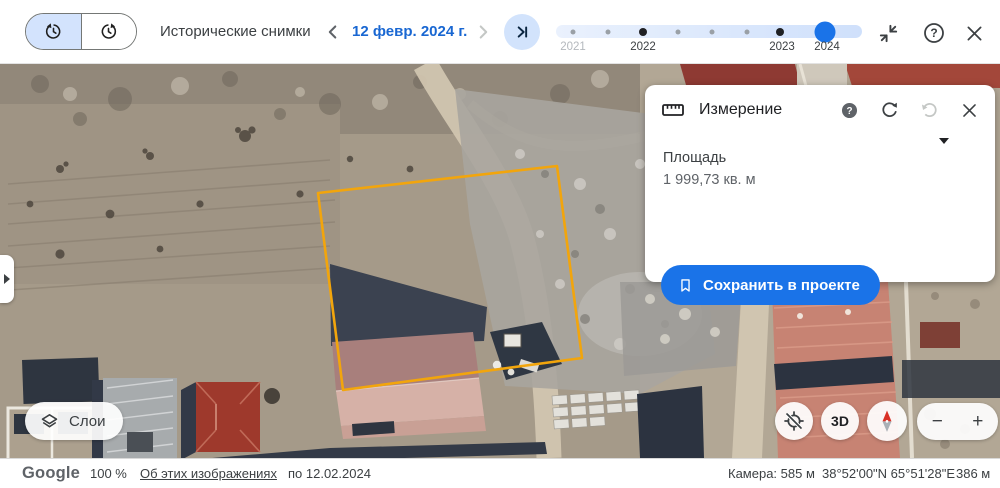 The image size is (1000, 488). What do you see at coordinates (944, 141) in the screenshot?
I see `units-dropdown-caret` at bounding box center [944, 141].